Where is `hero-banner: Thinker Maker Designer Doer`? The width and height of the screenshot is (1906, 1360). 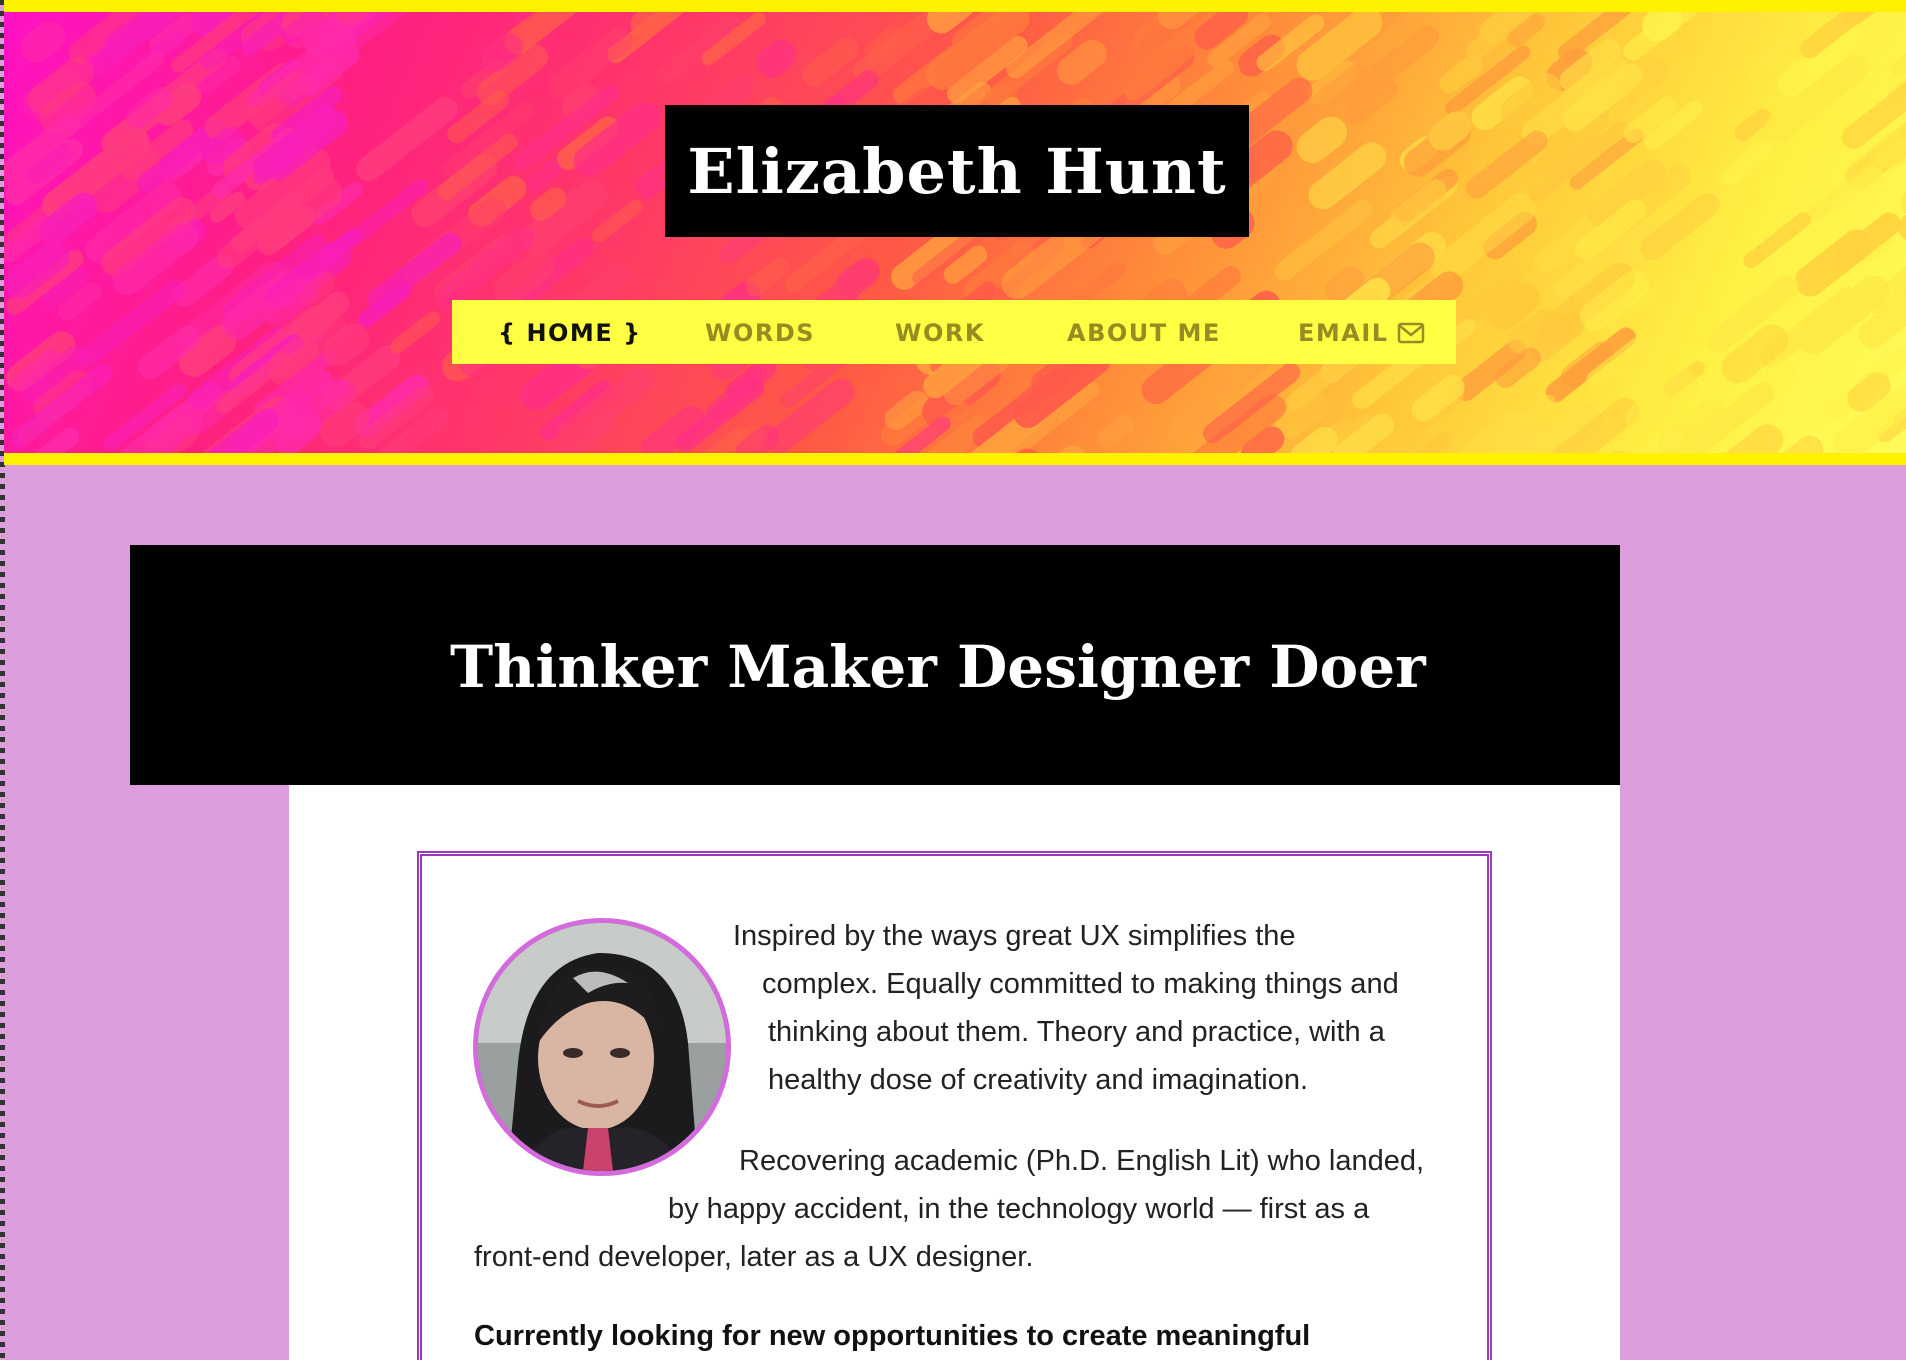
hero-banner: Thinker Maker Designer Doer is located at coordinates (875, 665).